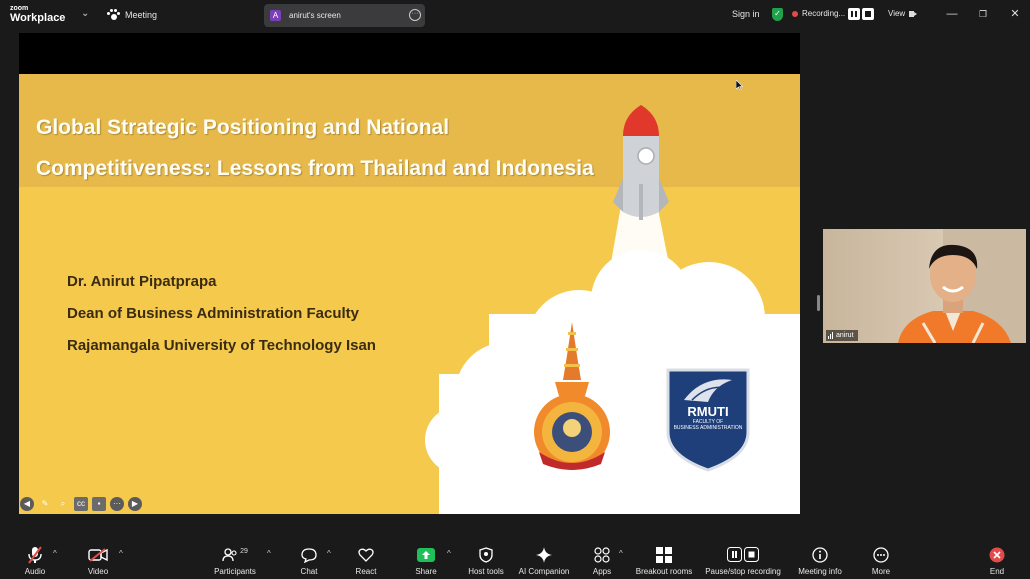  Describe the element at coordinates (830, 335) in the screenshot. I see `signal-icon` at that location.